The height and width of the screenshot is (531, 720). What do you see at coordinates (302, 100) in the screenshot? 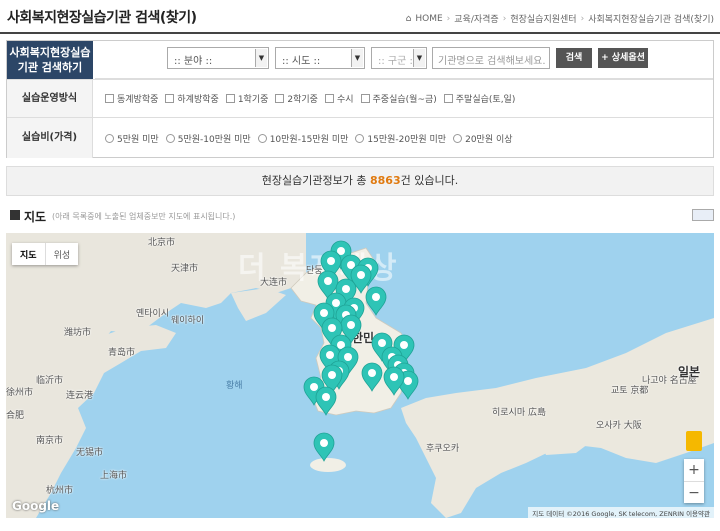
I see `method-option-label: 2학기중` at bounding box center [302, 100].